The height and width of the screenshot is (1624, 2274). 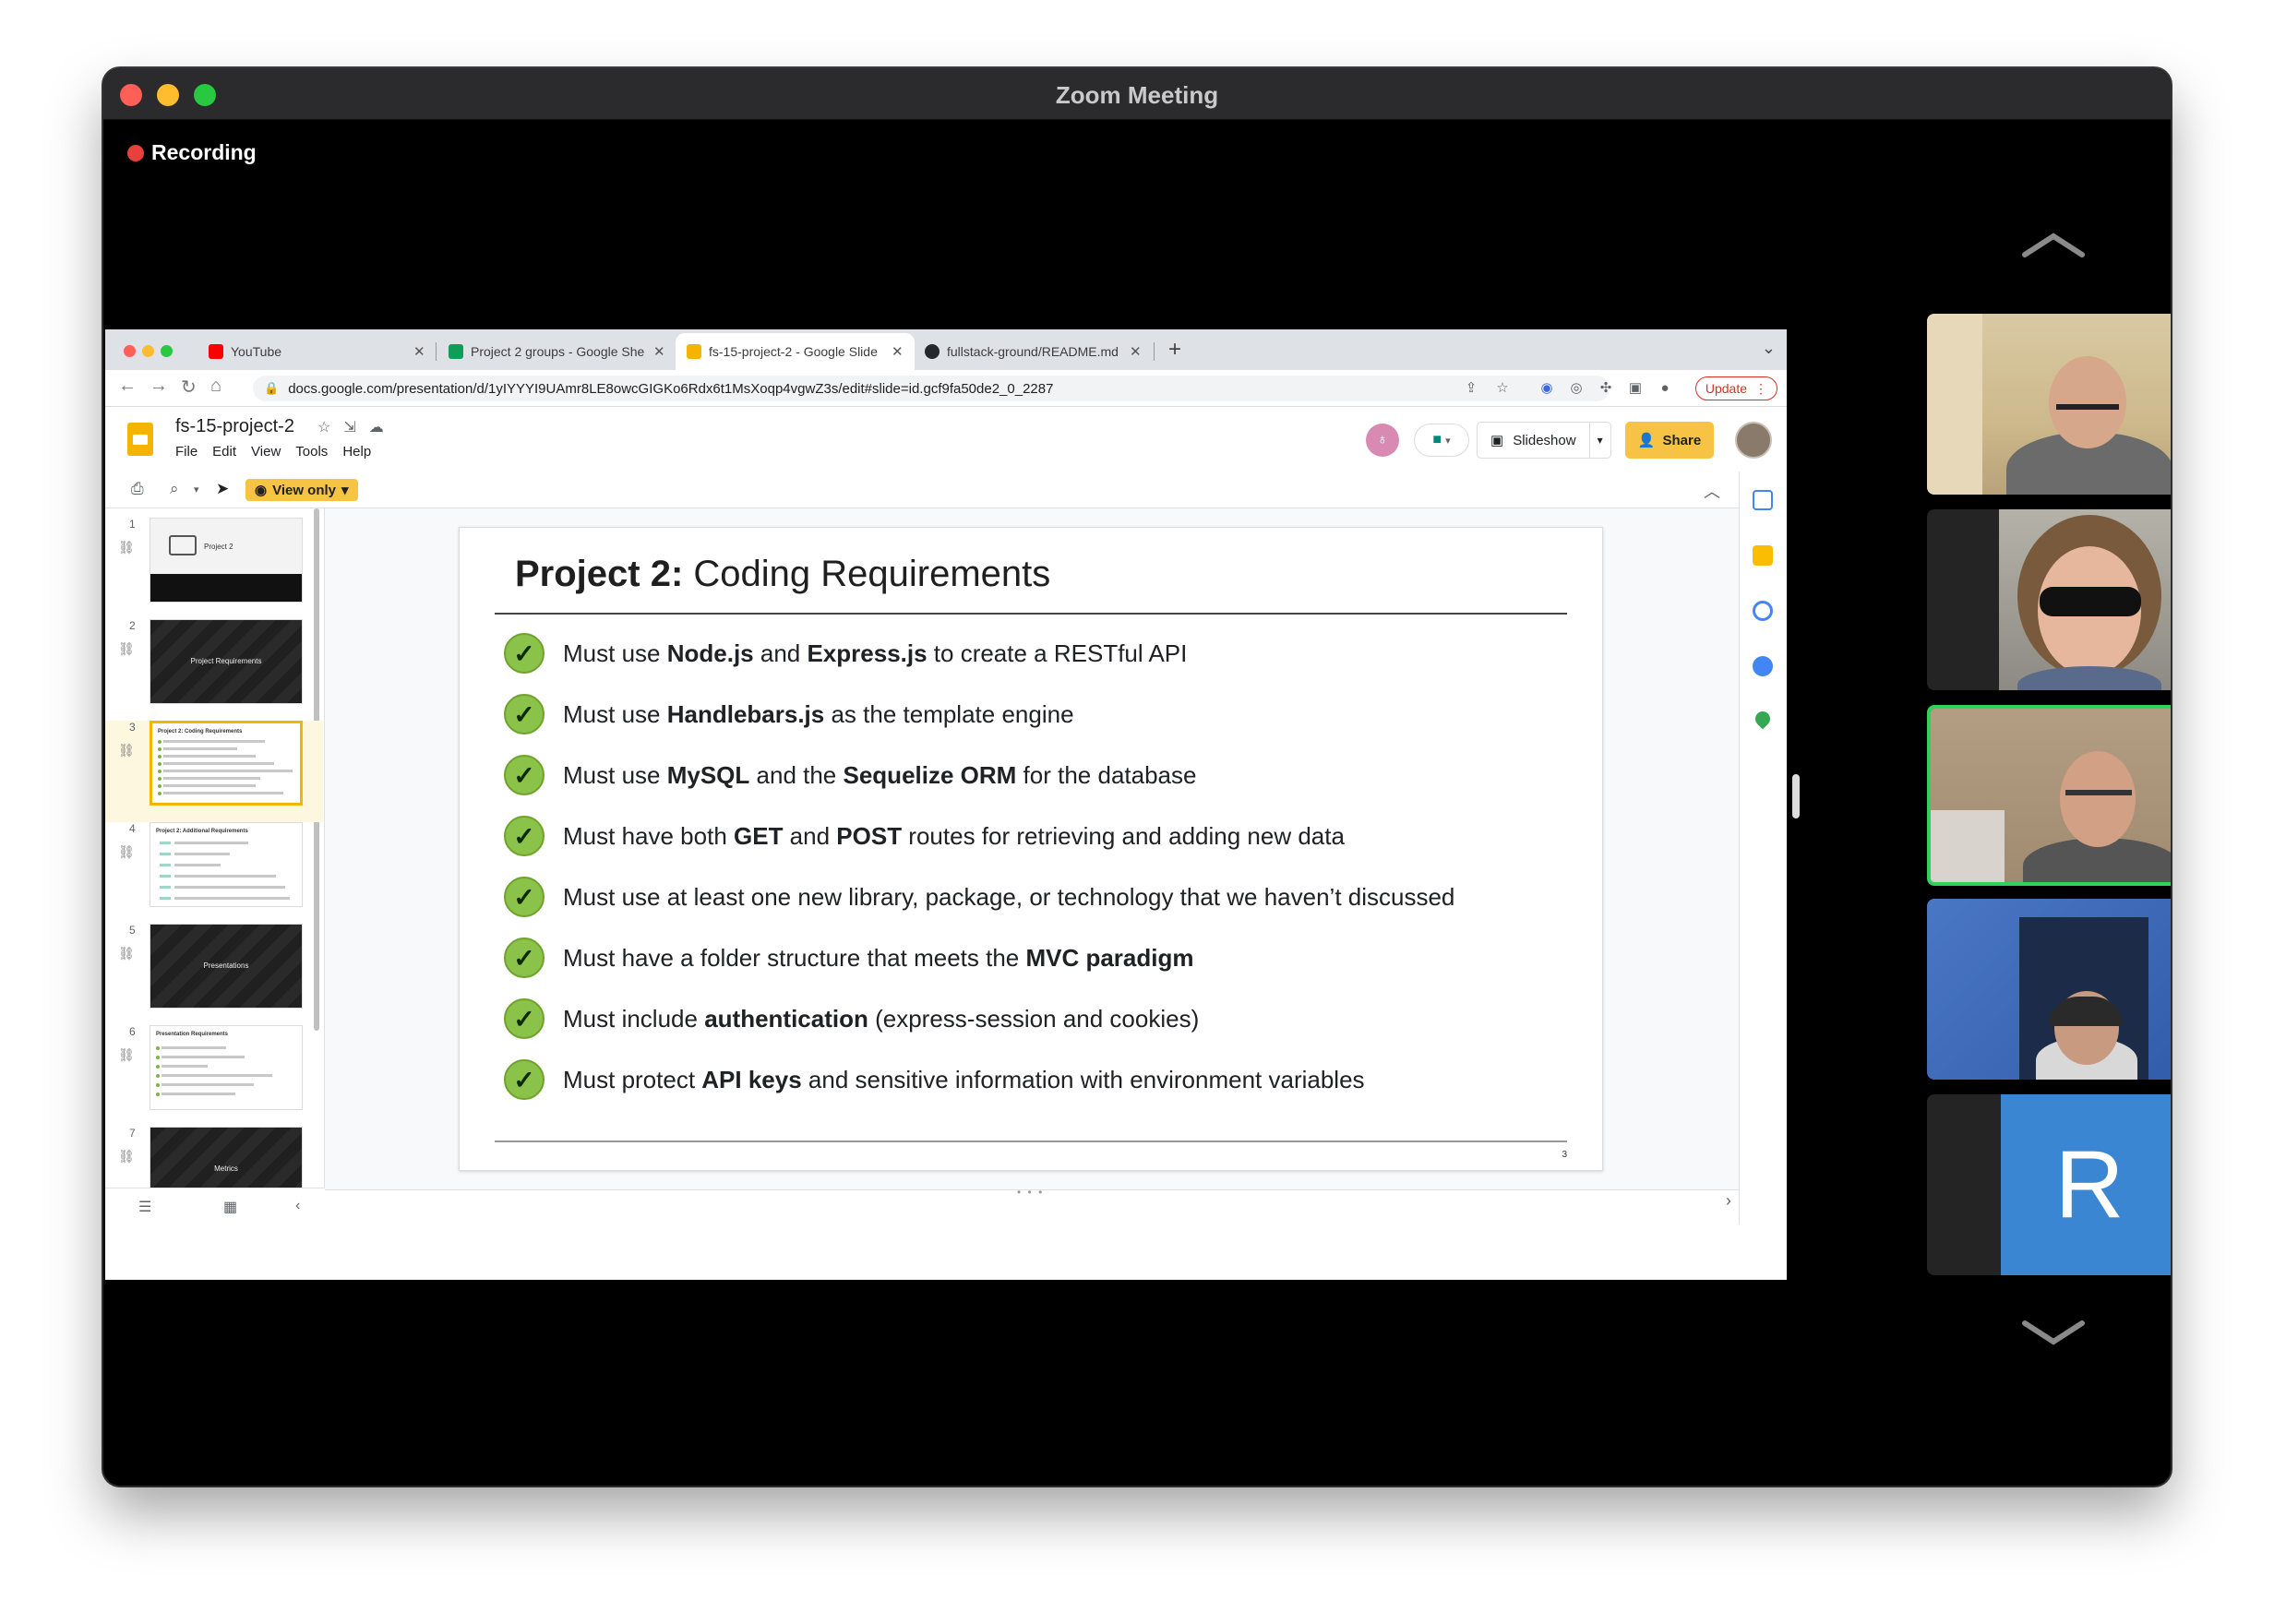 What do you see at coordinates (226, 560) in the screenshot?
I see `slide-thumbnail: Project 2` at bounding box center [226, 560].